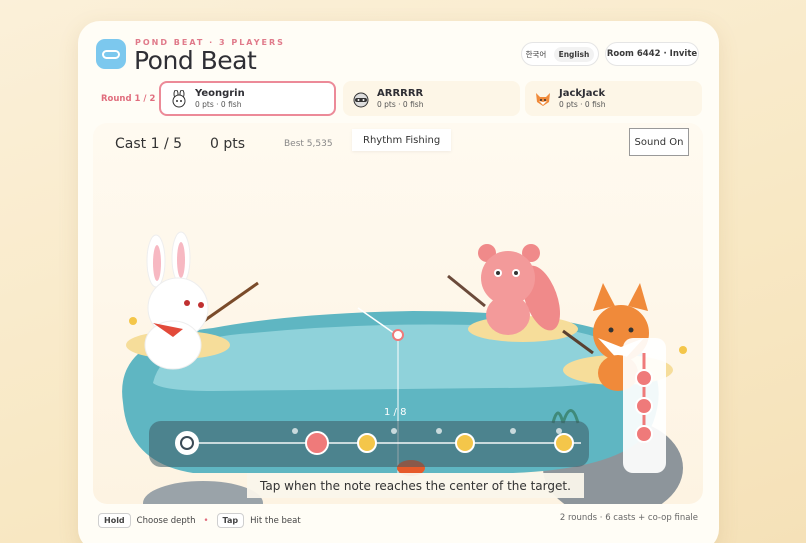  I want to click on score-display: 0 pts, so click(228, 144).